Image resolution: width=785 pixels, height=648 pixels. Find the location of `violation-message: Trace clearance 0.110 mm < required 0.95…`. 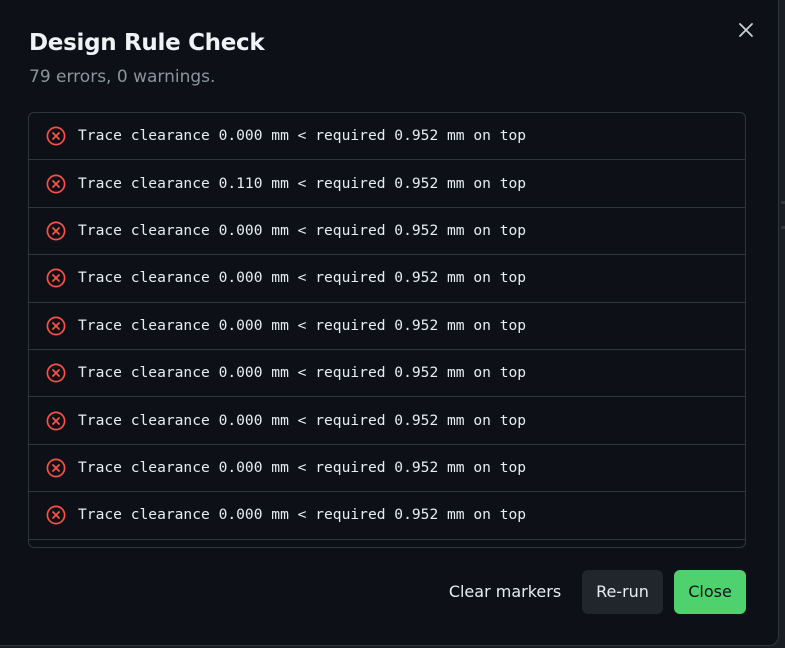

violation-message: Trace clearance 0.110 mm < required 0.95… is located at coordinates (302, 183).